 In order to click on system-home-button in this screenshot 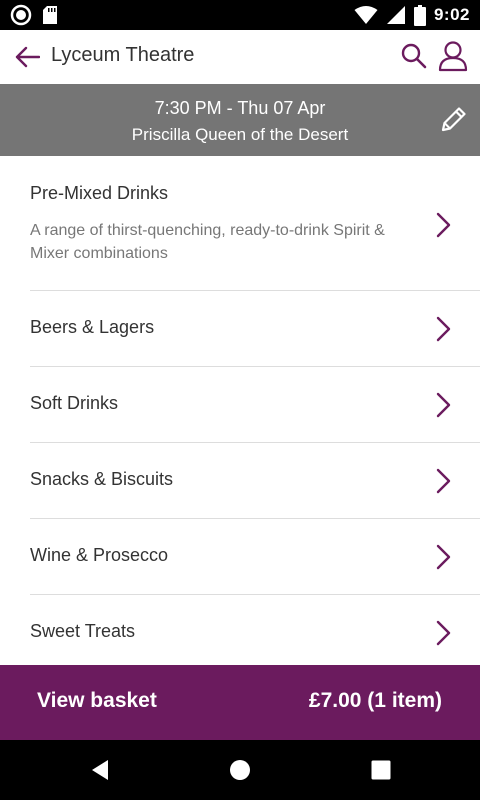, I will do `click(240, 770)`.